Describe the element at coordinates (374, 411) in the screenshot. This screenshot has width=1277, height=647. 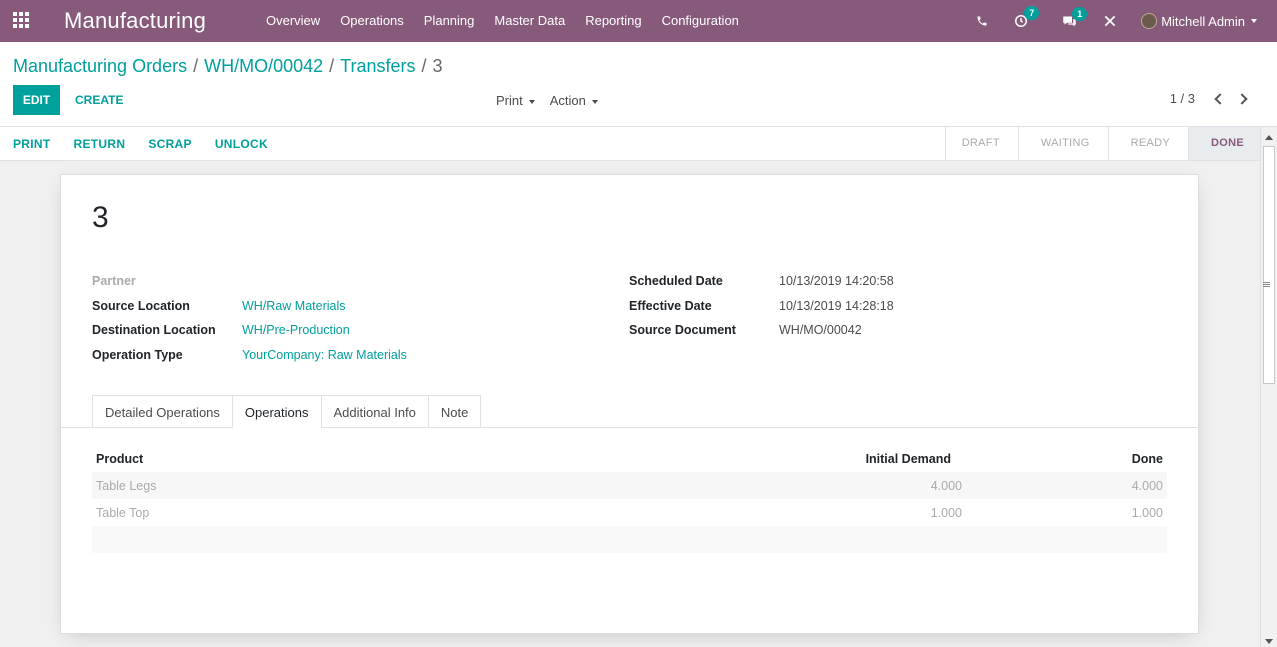
I see `tab-additional-info: Additional Info` at that location.